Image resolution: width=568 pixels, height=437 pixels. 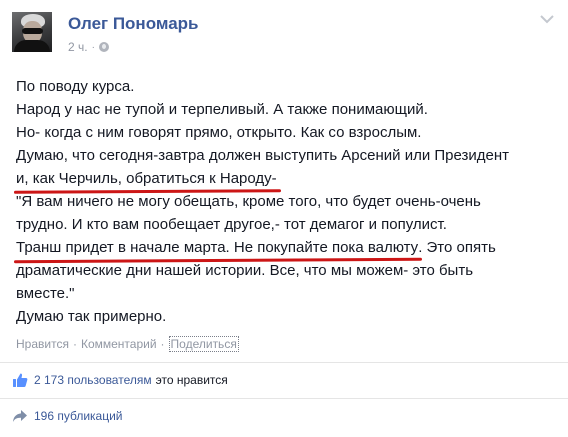 I want to click on avatar, so click(x=32, y=32).